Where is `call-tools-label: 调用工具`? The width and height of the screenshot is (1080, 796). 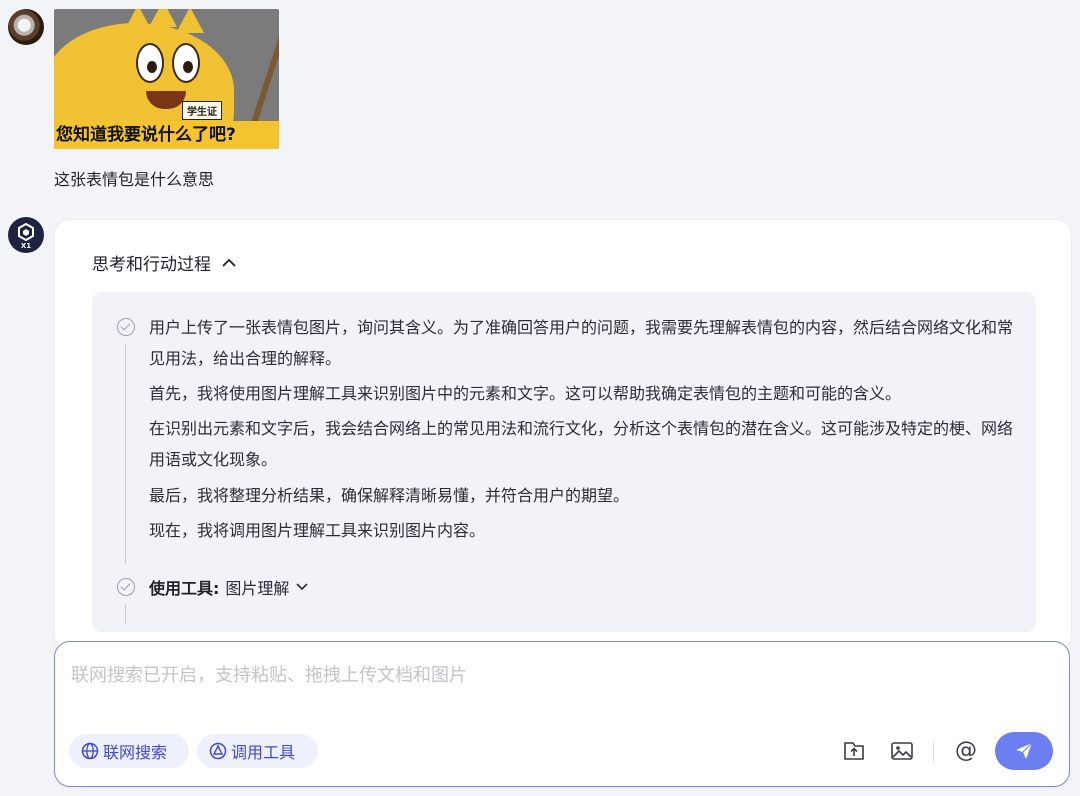 call-tools-label: 调用工具 is located at coordinates (263, 752).